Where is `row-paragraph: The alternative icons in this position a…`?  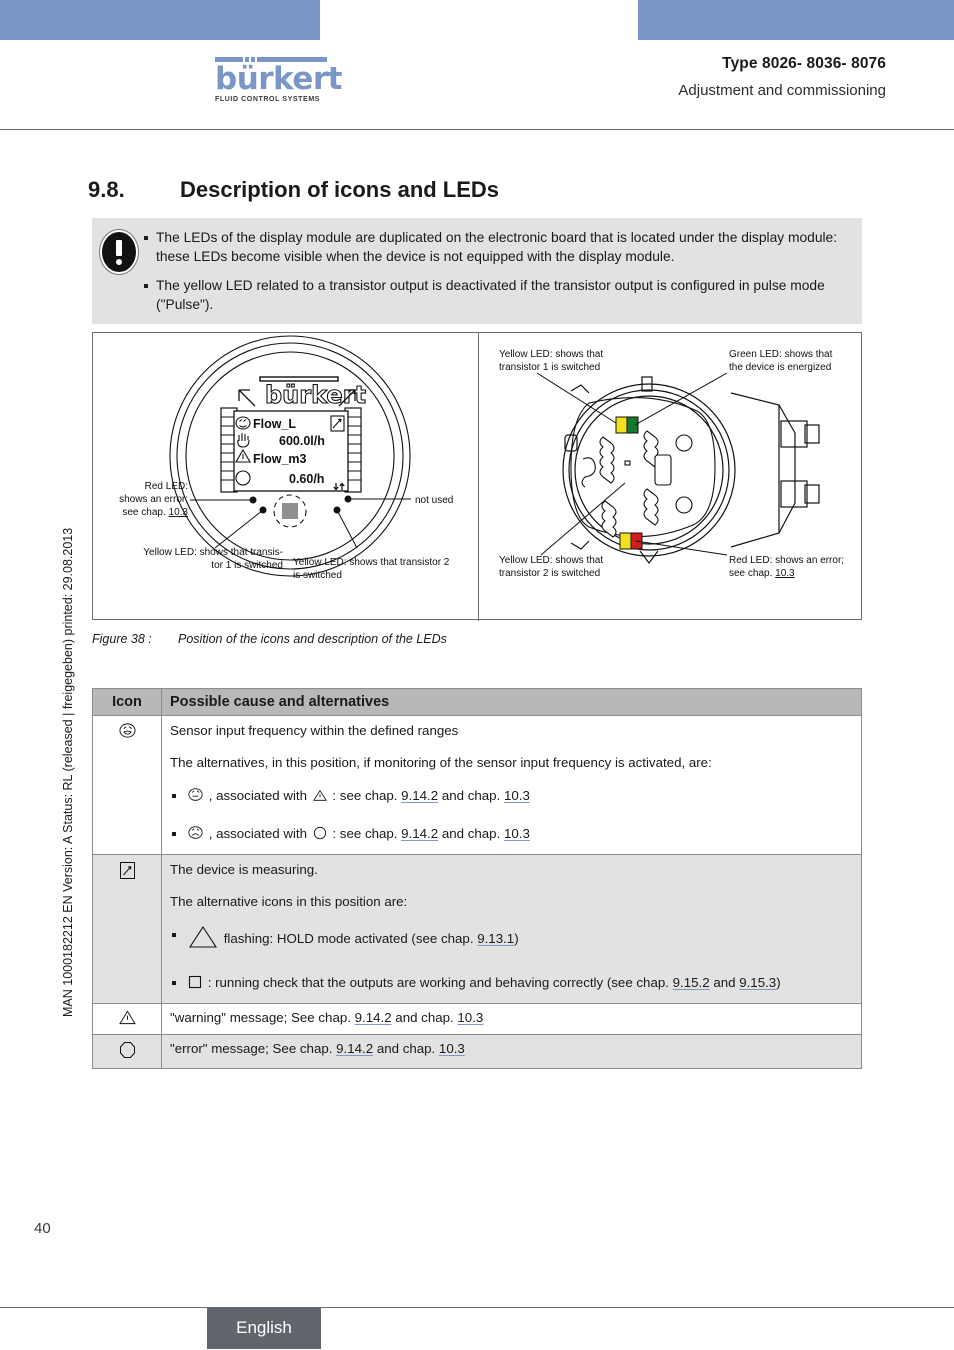
row-paragraph: The alternative icons in this position a… is located at coordinates (289, 901).